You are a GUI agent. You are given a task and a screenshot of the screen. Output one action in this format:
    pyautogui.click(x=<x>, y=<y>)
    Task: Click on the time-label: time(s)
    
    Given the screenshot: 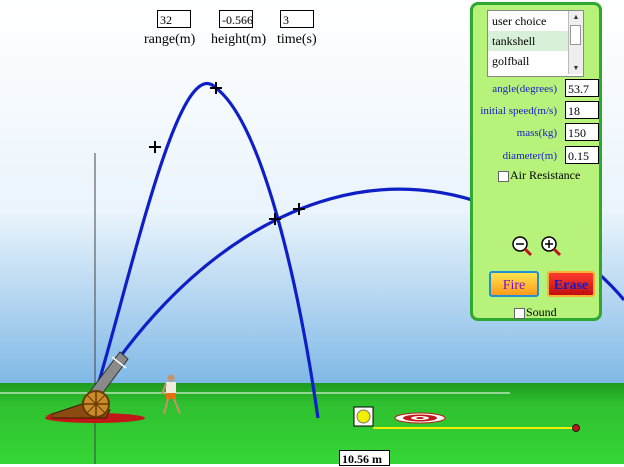 What is the action you would take?
    pyautogui.click(x=297, y=39)
    